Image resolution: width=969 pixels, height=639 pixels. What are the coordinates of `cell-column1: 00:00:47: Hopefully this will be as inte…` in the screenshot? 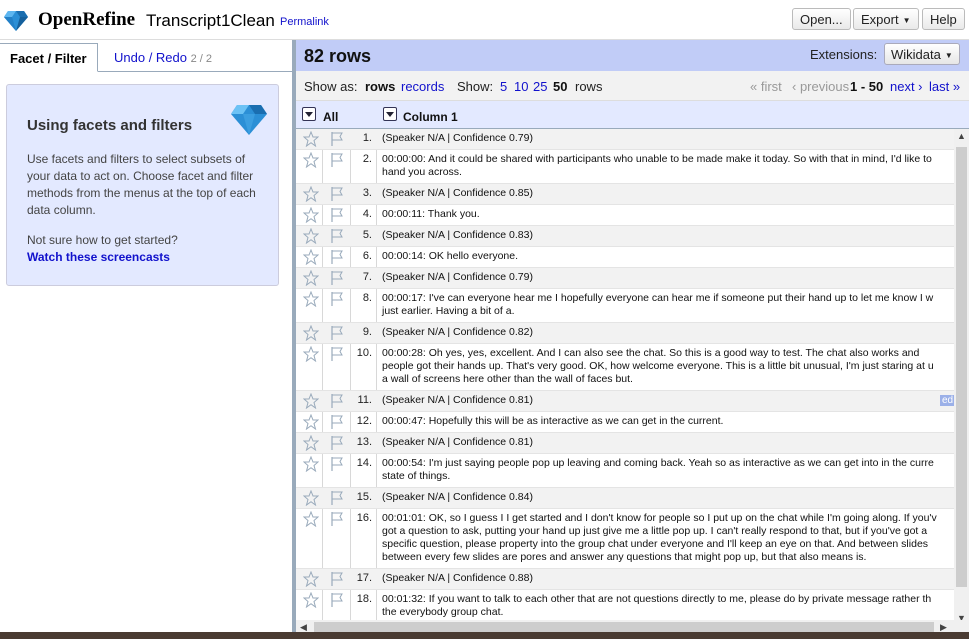 It's located at (668, 421).